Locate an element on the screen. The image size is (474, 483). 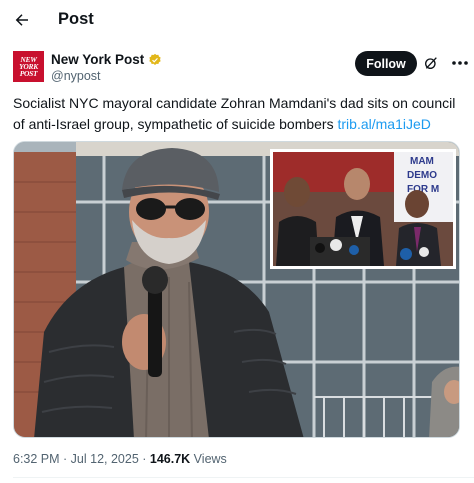
divider is located at coordinates (243, 477).